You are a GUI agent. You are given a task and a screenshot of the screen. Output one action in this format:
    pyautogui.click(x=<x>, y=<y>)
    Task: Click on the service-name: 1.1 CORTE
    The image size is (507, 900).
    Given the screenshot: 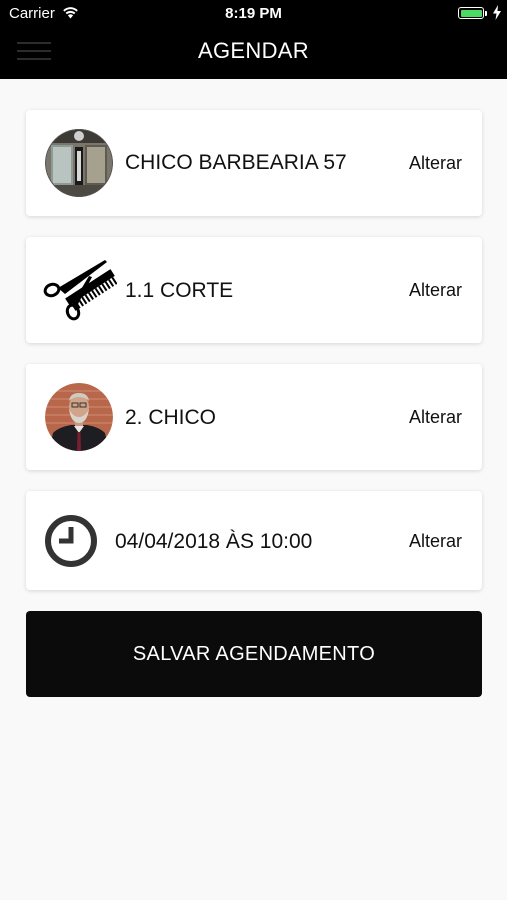 What is the action you would take?
    pyautogui.click(x=179, y=290)
    